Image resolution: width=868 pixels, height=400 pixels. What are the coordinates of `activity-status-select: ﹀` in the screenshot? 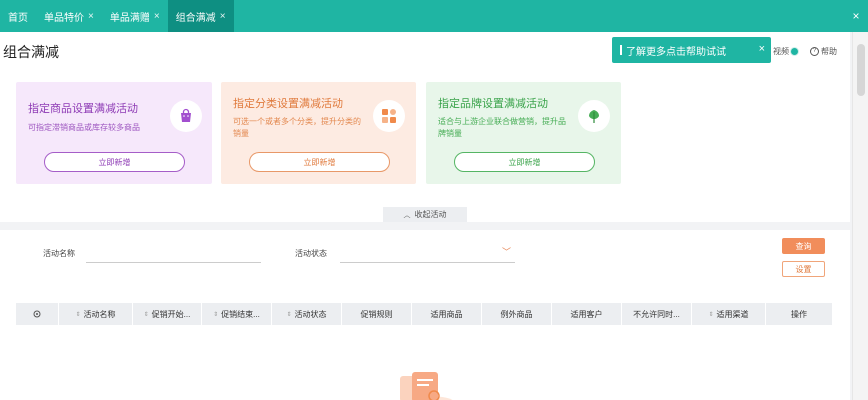 It's located at (427, 253).